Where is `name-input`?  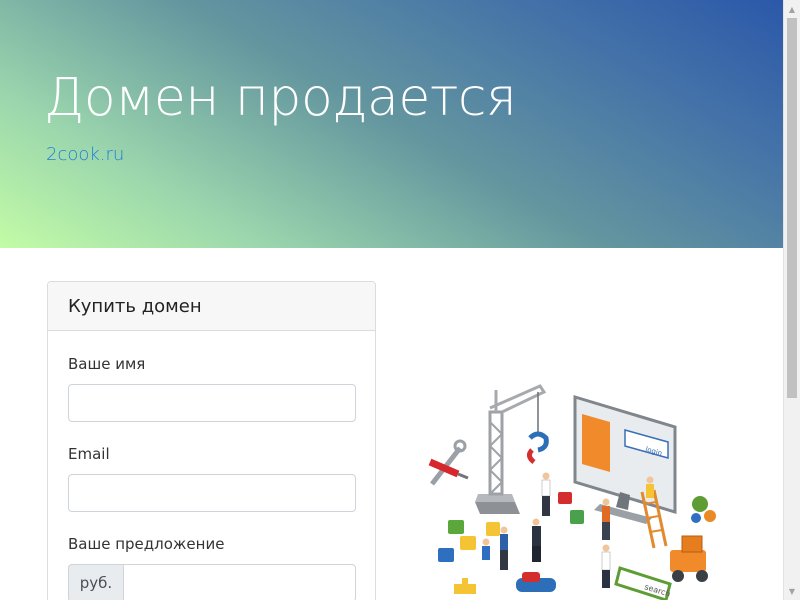
name-input is located at coordinates (212, 403).